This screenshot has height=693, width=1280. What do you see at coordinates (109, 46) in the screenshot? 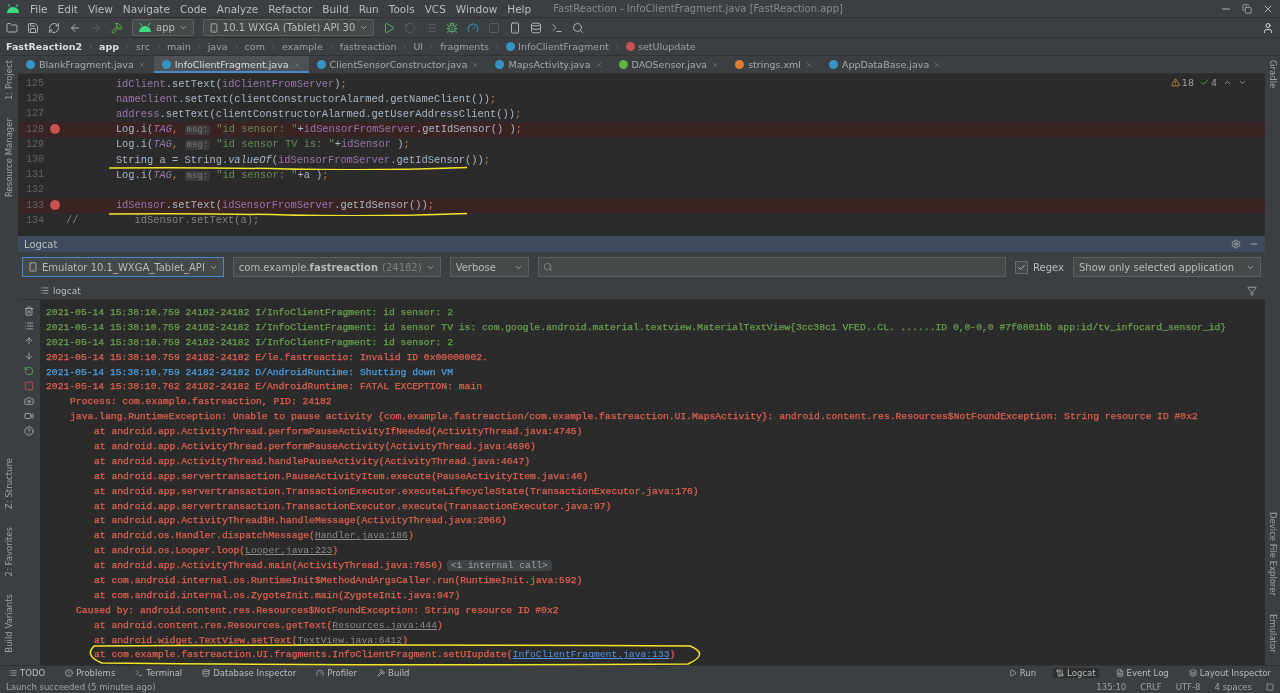
I see `breadcrumb-item: app` at bounding box center [109, 46].